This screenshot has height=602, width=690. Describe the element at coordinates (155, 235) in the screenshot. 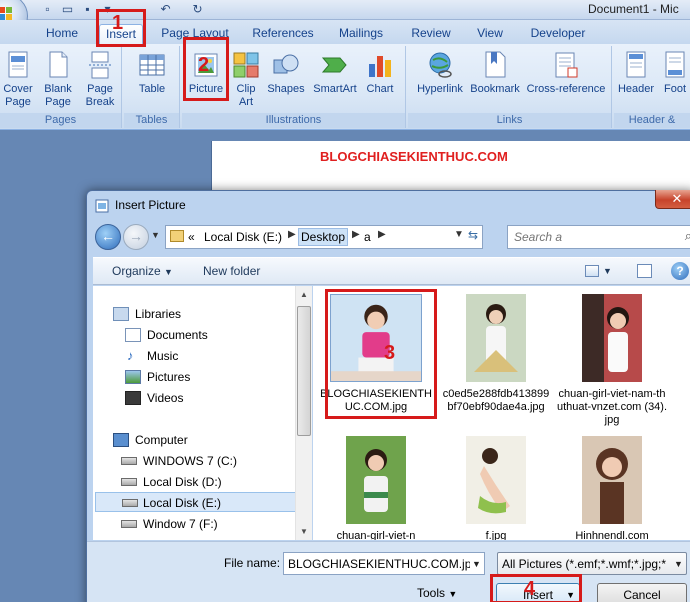

I see `recent-pages-dropdown-icon: ▼` at that location.